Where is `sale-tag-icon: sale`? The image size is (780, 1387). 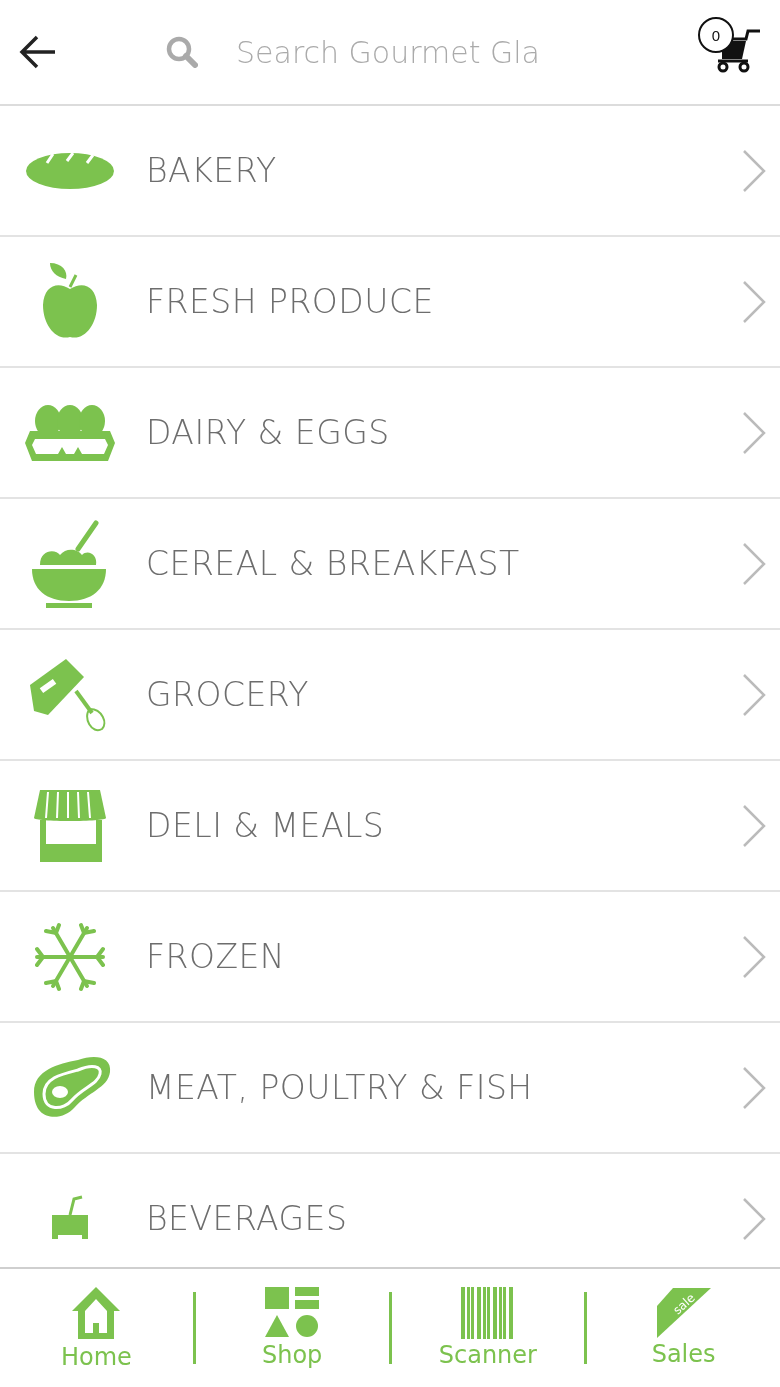 sale-tag-icon: sale is located at coordinates (683, 1313).